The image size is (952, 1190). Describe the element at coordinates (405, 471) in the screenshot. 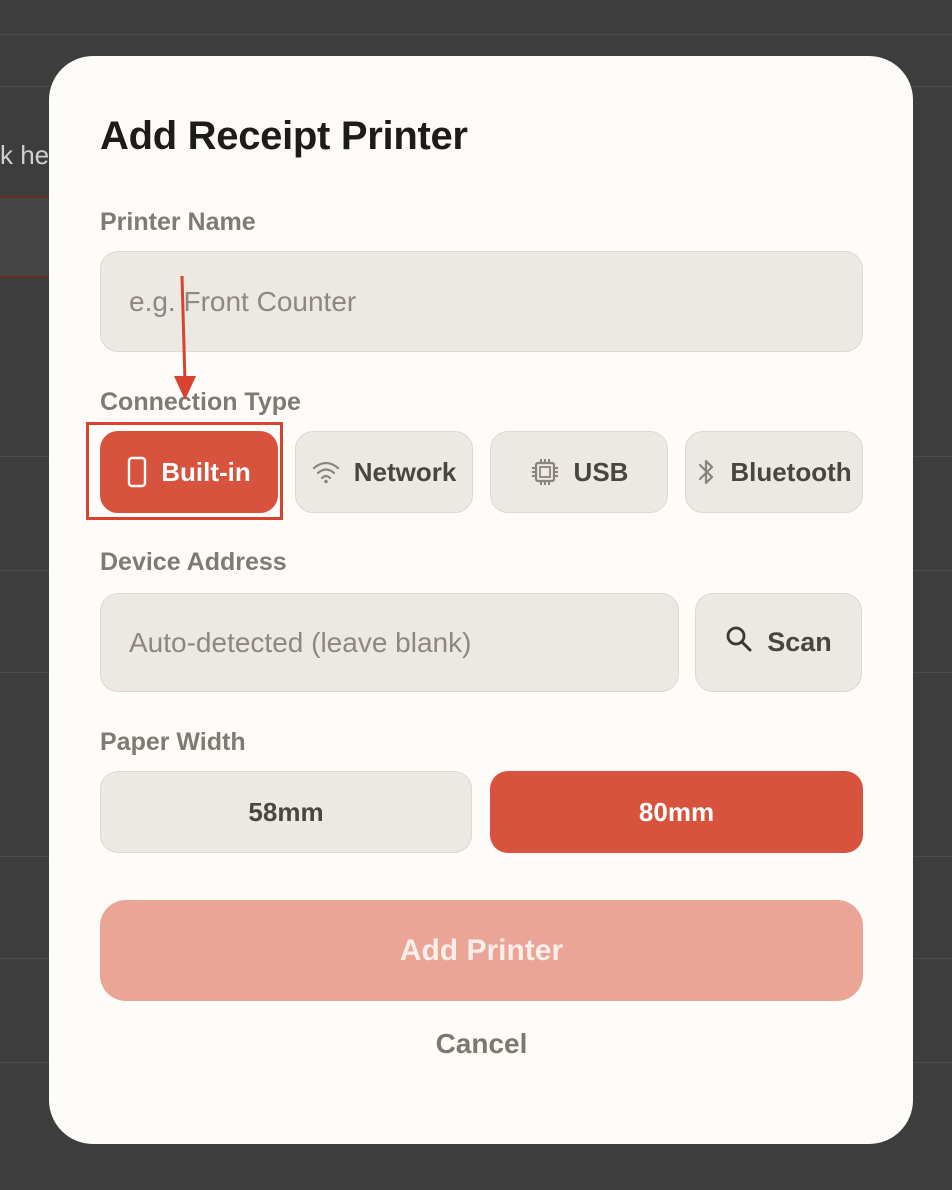

I see `connection-option-label: Network` at that location.